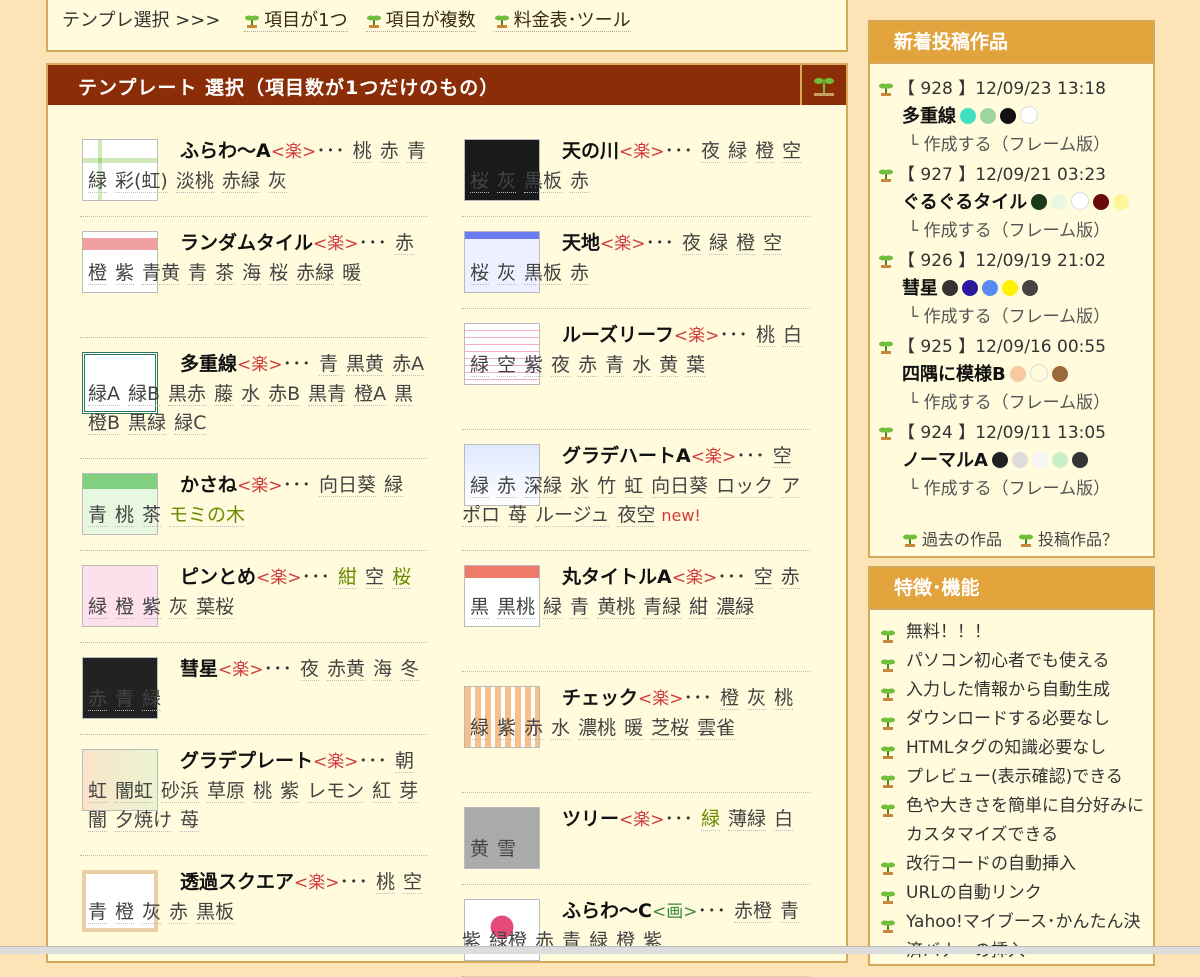 This screenshot has width=1200, height=977. I want to click on color-variant-link: 黒緑, so click(147, 423).